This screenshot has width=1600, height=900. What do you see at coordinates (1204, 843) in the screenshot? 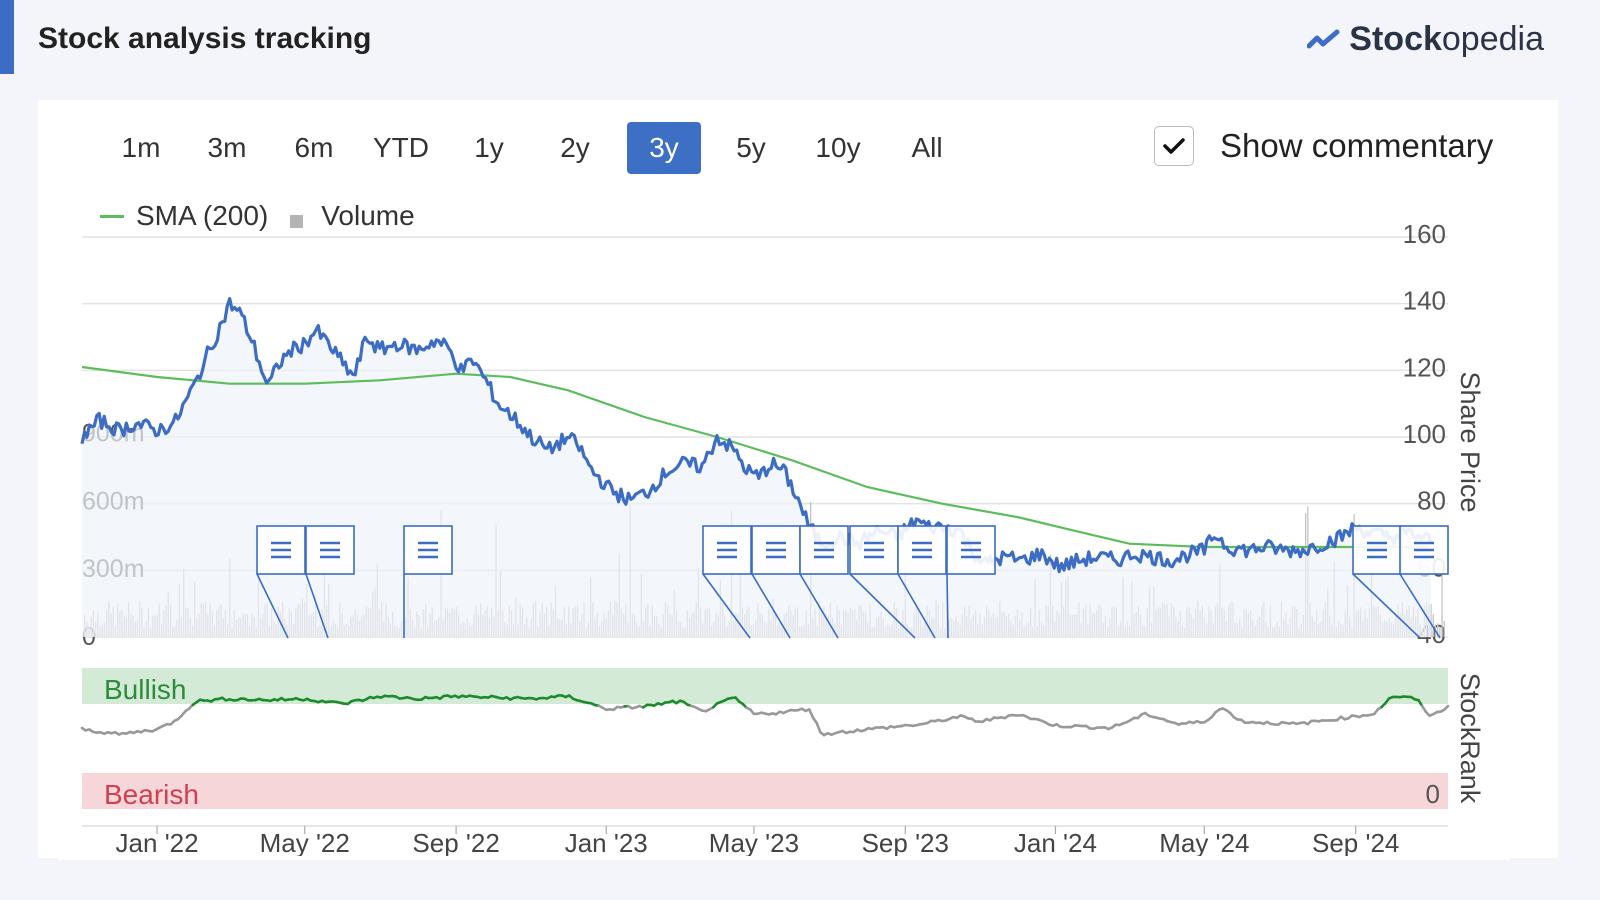
I see `x-tick-label: May '24` at bounding box center [1204, 843].